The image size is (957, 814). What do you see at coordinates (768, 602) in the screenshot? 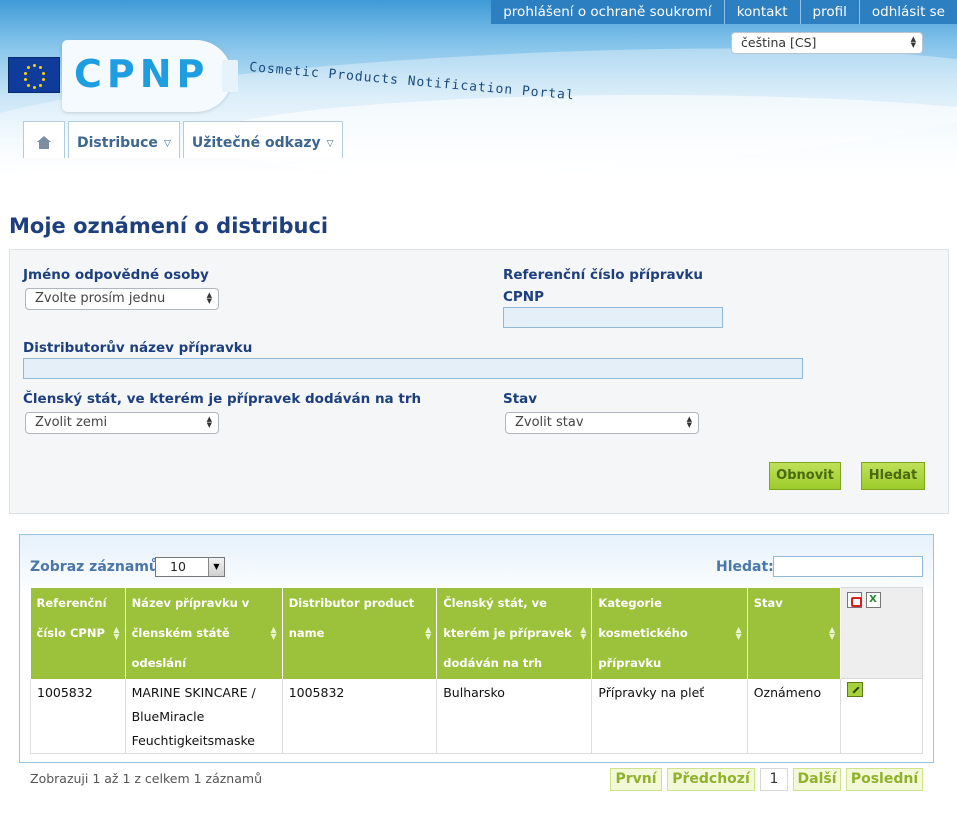
I see `column-header-label: Stav` at bounding box center [768, 602].